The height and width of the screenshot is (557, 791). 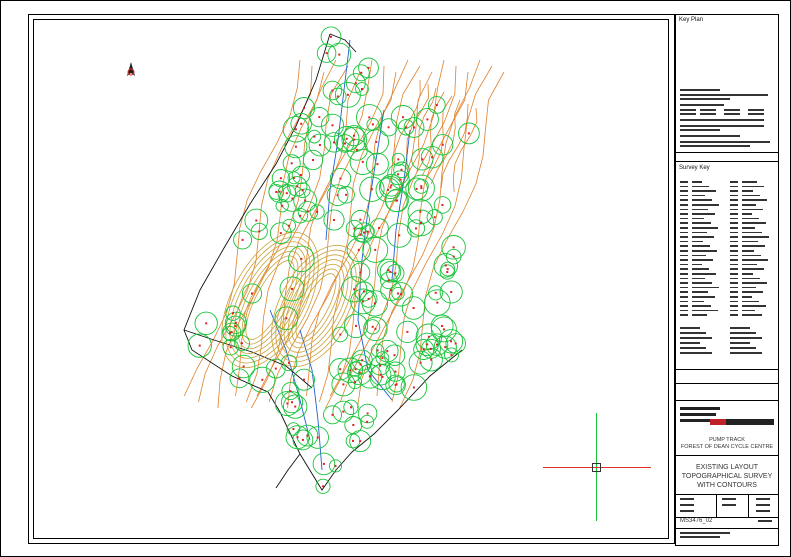 I want to click on copyright-line, so click(x=705, y=533).